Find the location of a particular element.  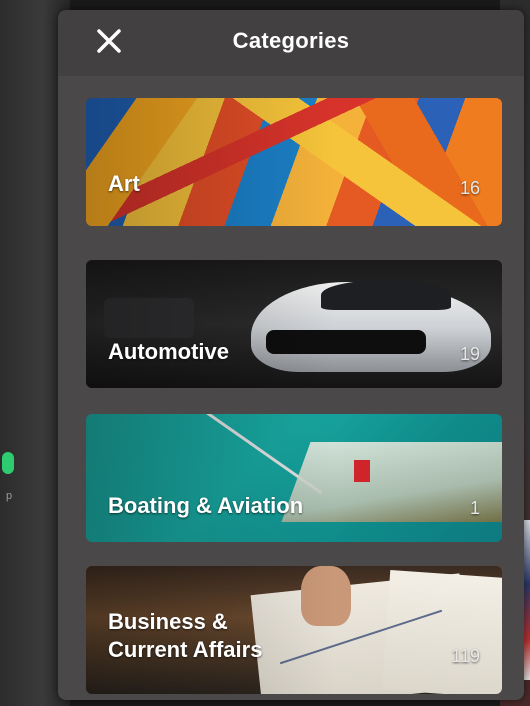

category-count: 1 is located at coordinates (474, 508).